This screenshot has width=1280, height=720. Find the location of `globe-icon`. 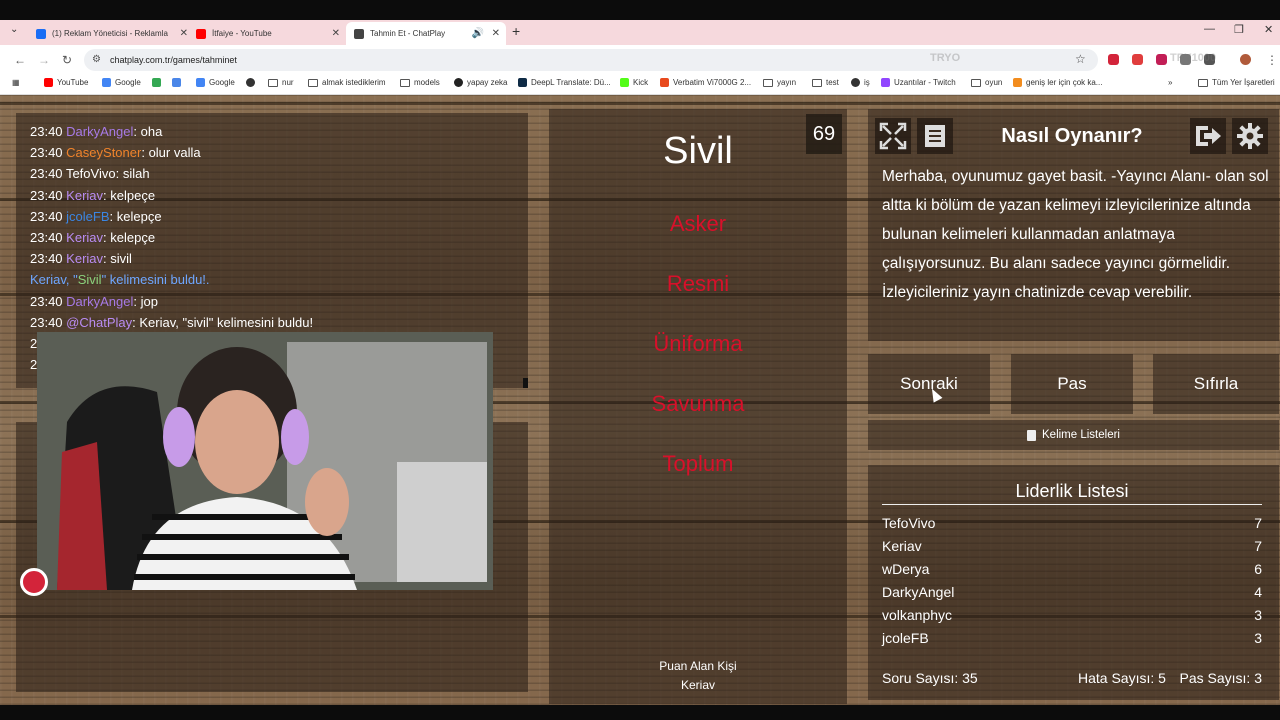

globe-icon is located at coordinates (855, 82).